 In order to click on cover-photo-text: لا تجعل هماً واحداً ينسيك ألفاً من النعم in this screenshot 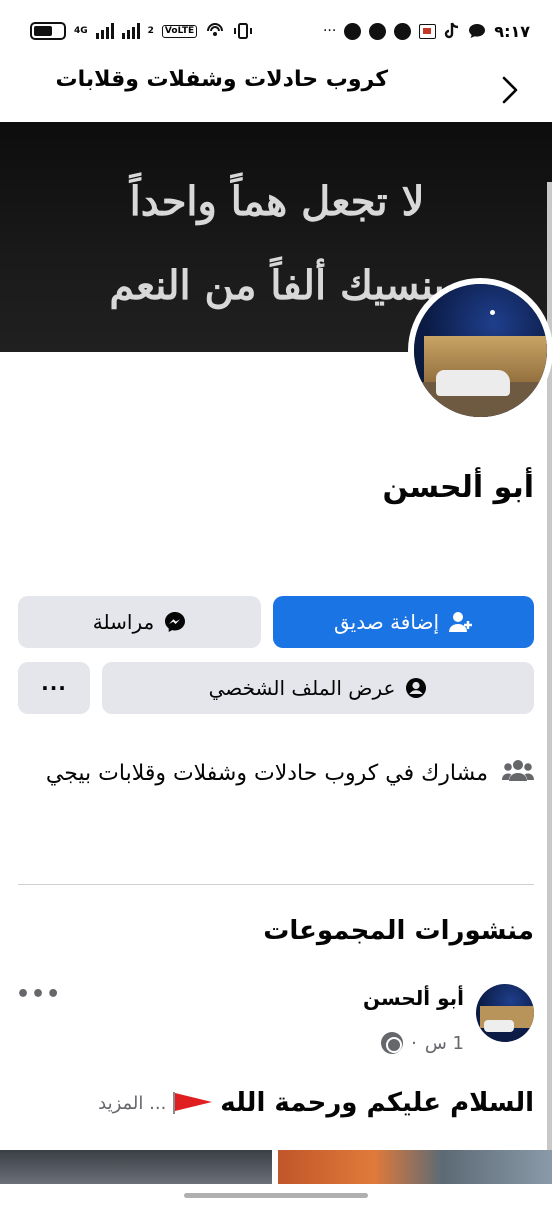, I will do `click(277, 244)`.